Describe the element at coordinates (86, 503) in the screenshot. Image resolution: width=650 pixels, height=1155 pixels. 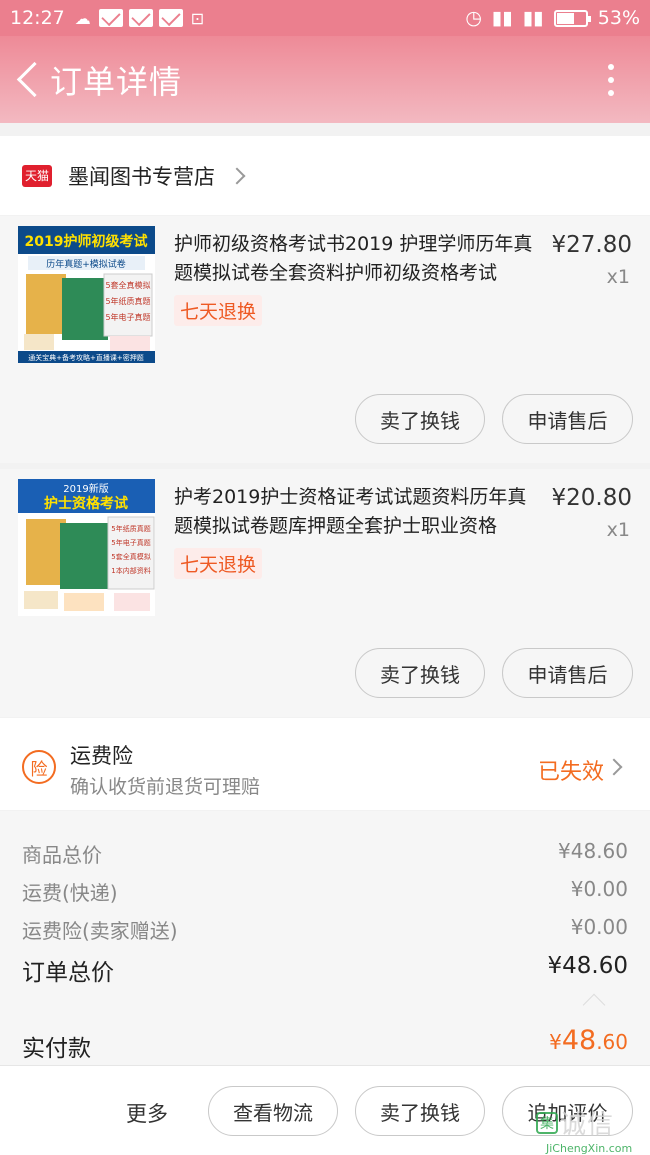
I see `svg-text: 护士资格考试` at that location.